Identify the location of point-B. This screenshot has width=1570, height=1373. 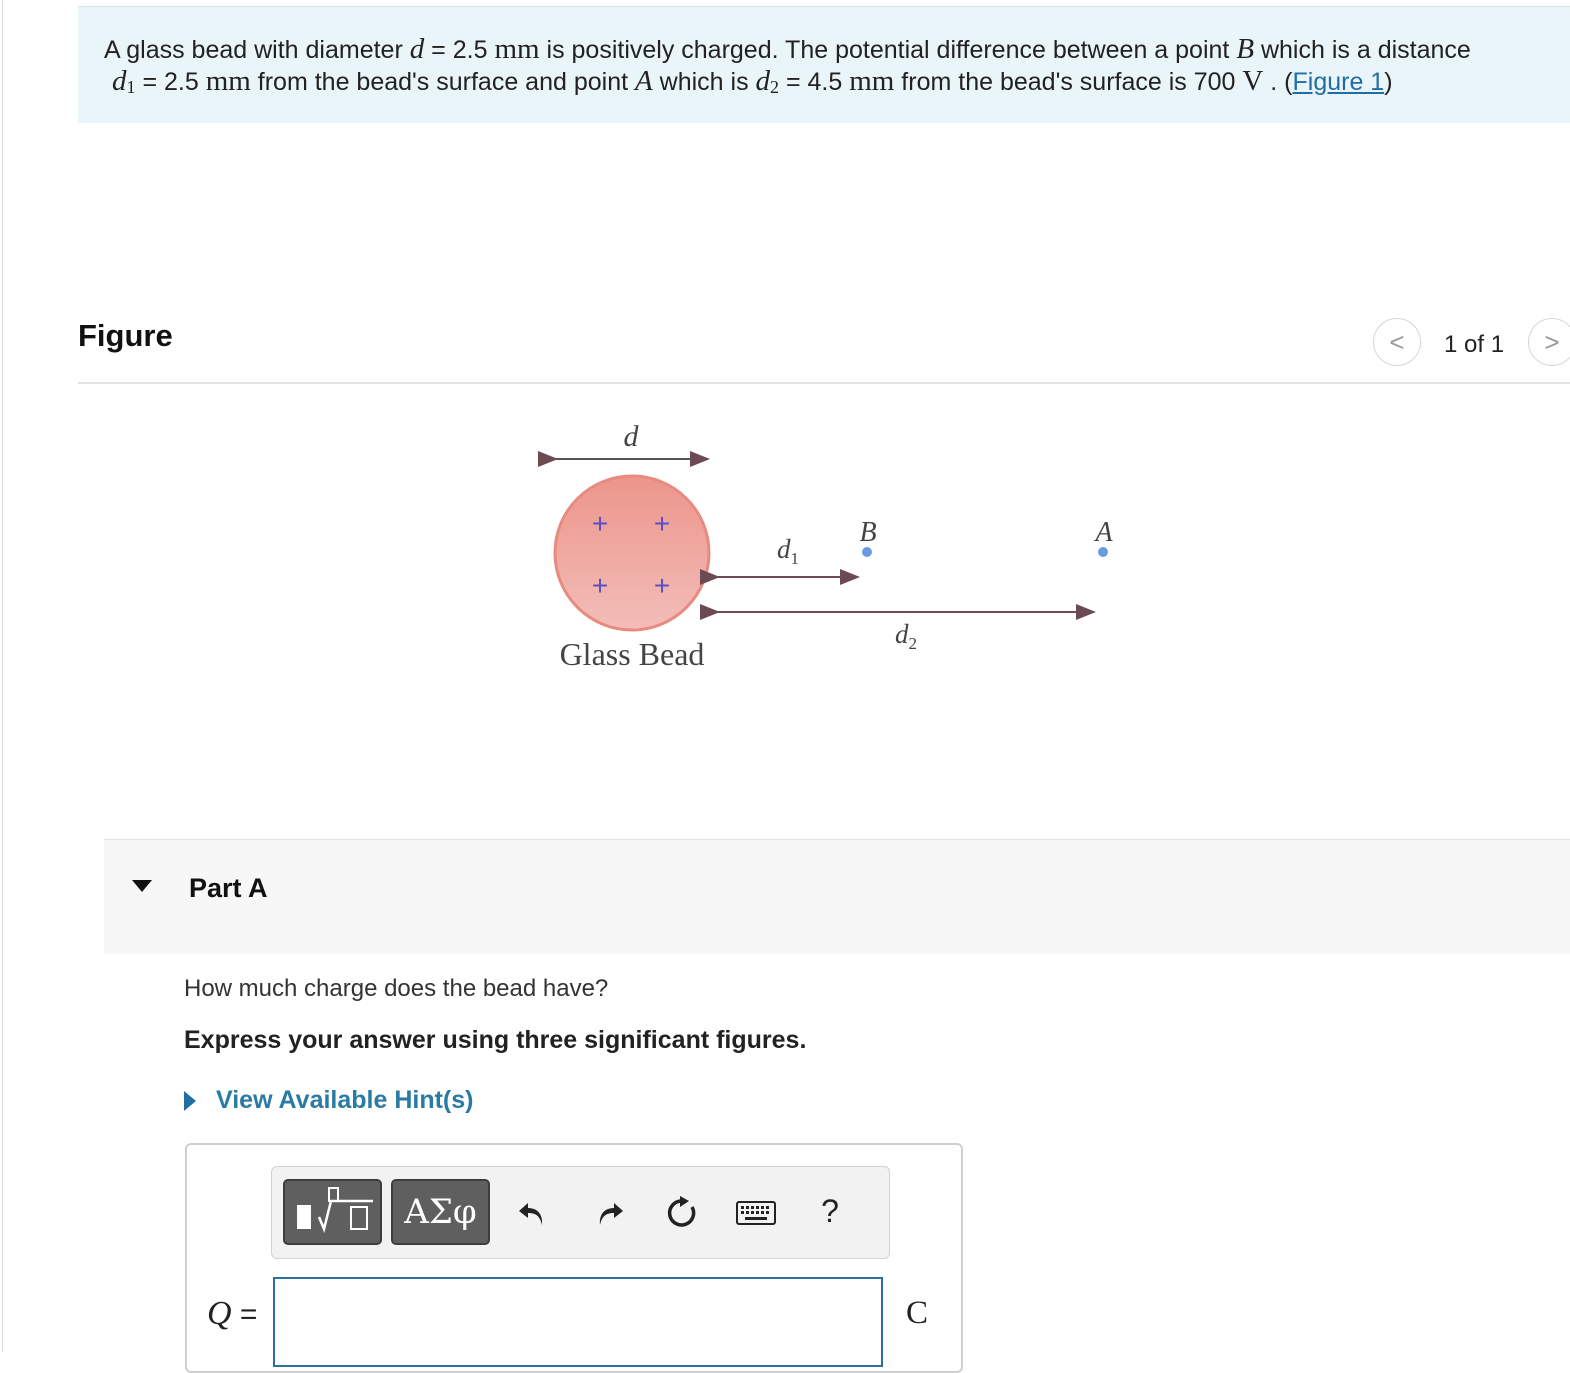
(867, 552).